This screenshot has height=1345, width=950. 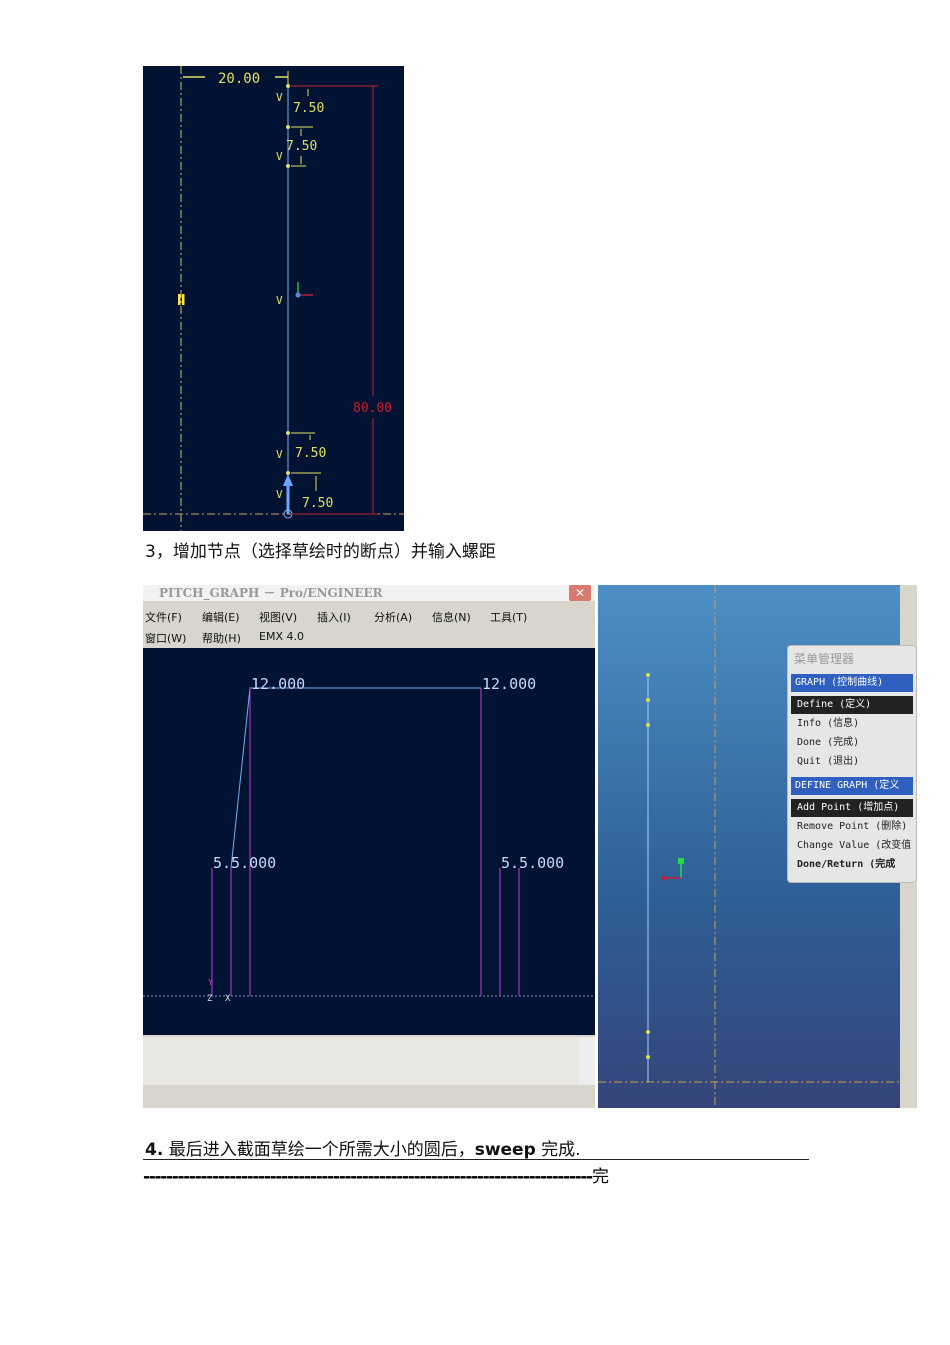 I want to click on pitch-curve, so click(x=355, y=778).